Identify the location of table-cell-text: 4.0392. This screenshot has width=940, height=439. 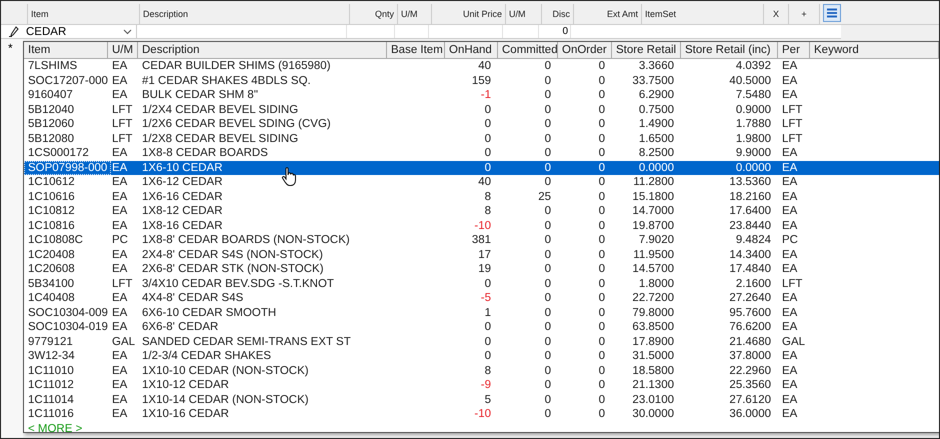
(753, 66).